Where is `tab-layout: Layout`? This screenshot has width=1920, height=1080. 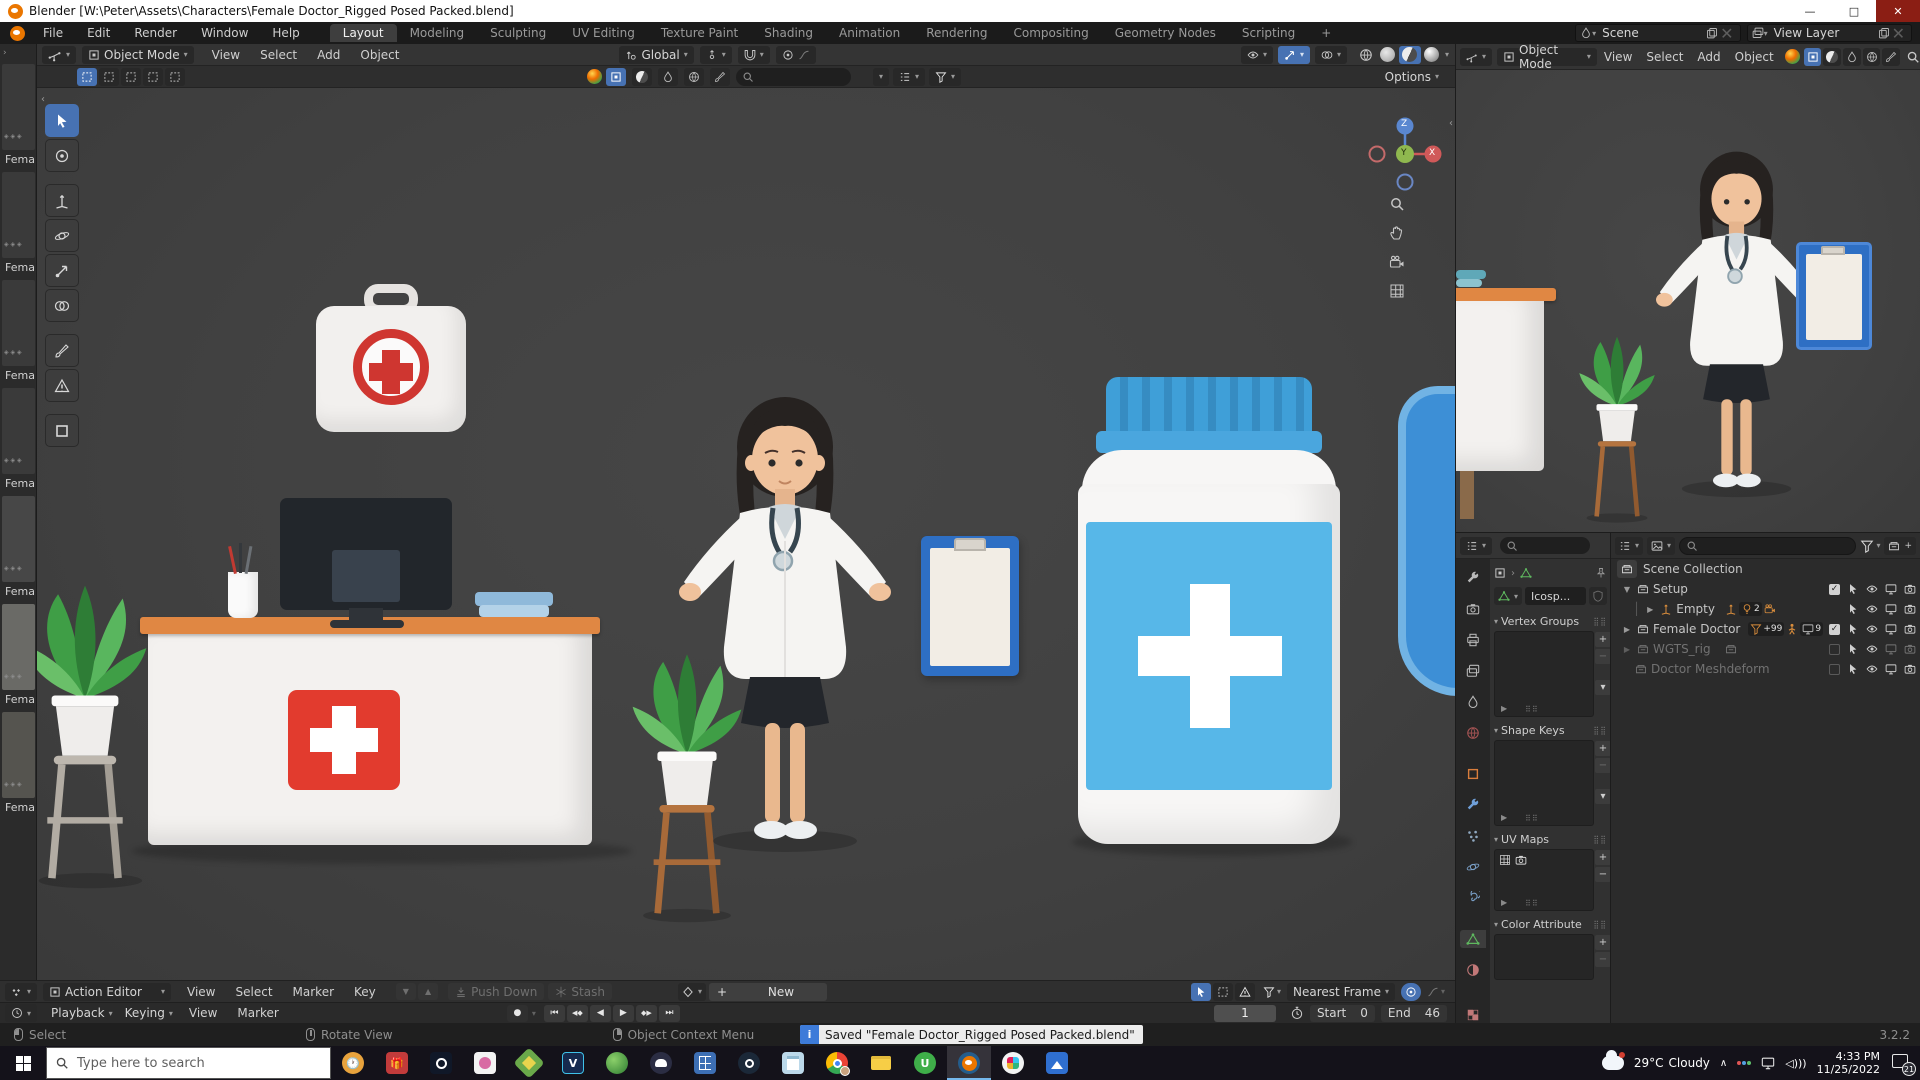 tab-layout: Layout is located at coordinates (363, 33).